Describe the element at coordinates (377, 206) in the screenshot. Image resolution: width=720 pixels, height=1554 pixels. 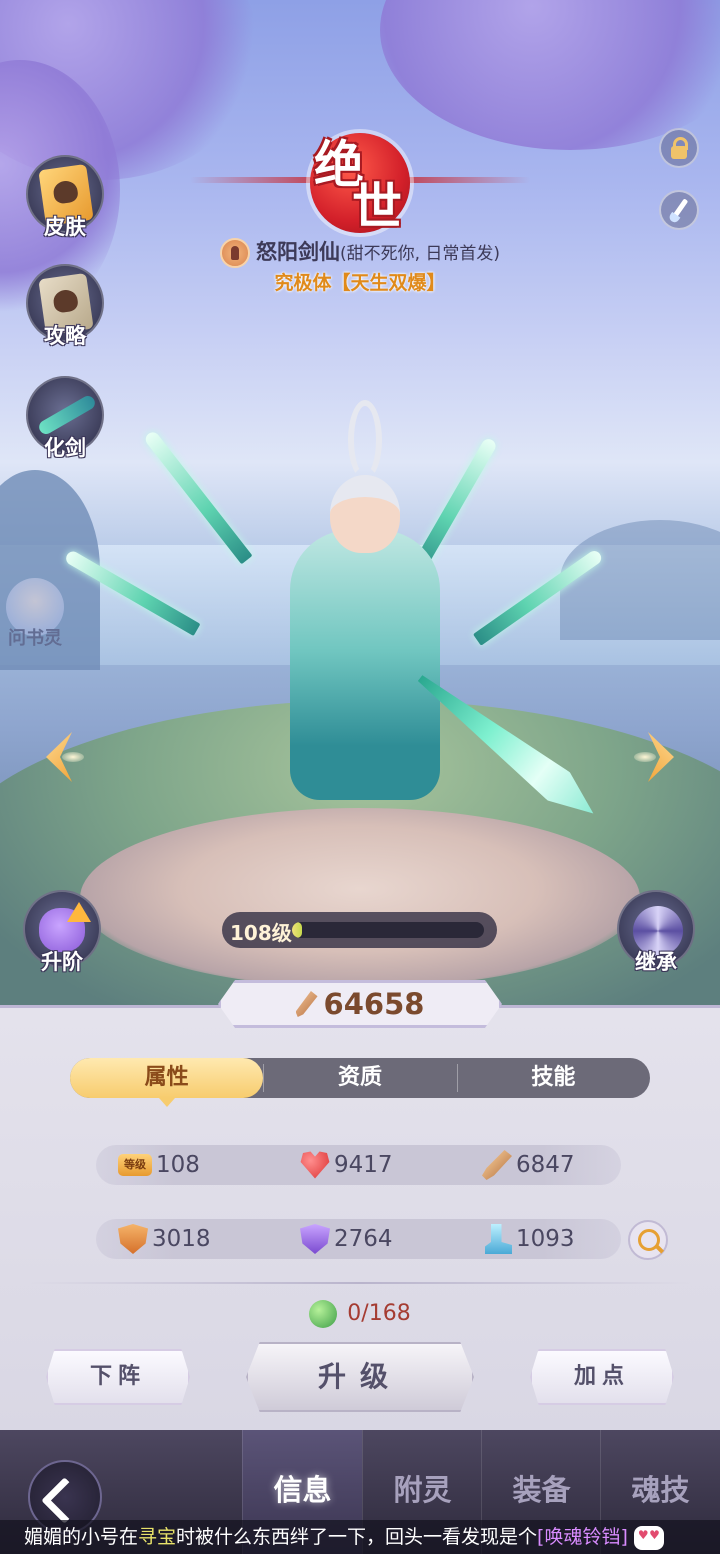
I see `emblem-char-2: 世` at that location.